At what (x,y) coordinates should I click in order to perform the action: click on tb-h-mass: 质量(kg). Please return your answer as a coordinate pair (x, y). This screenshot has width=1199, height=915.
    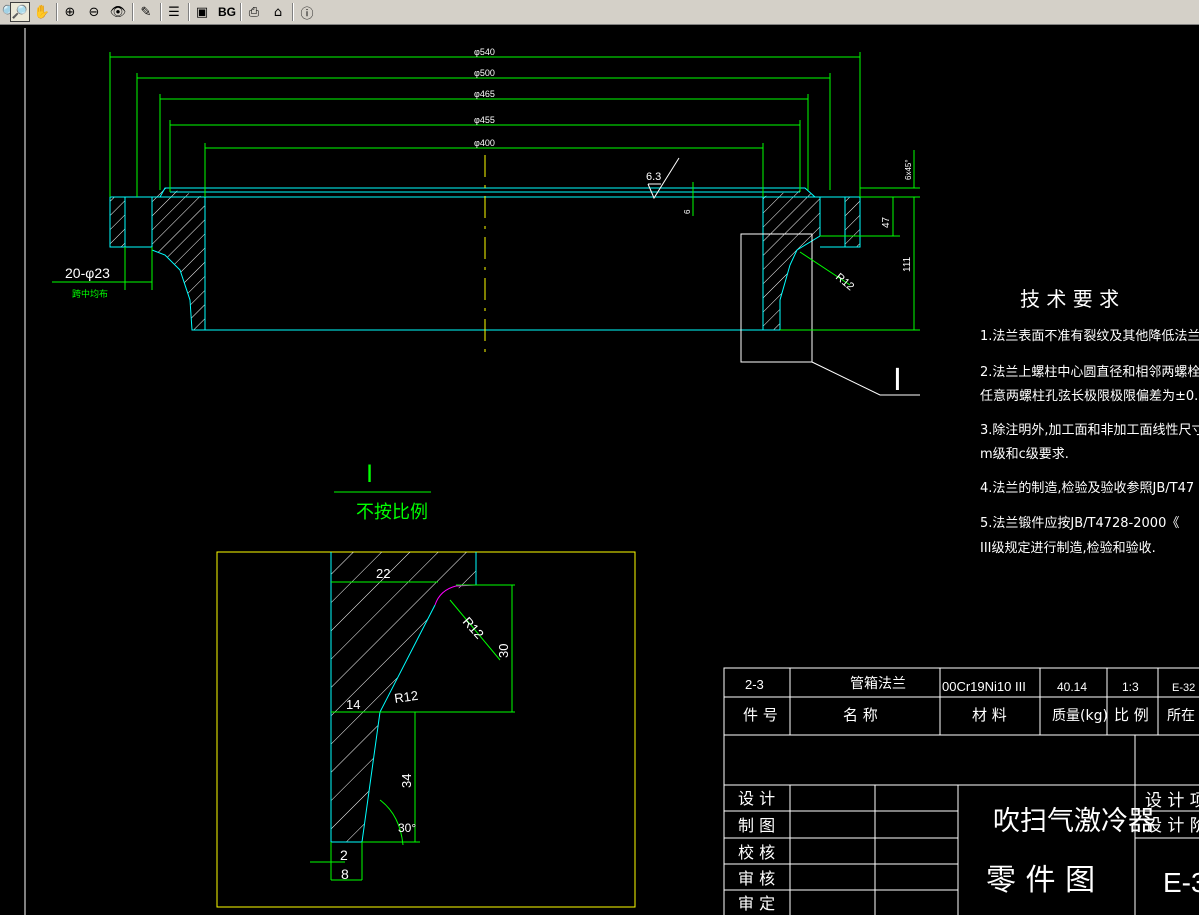
    Looking at the image, I should click on (1080, 716).